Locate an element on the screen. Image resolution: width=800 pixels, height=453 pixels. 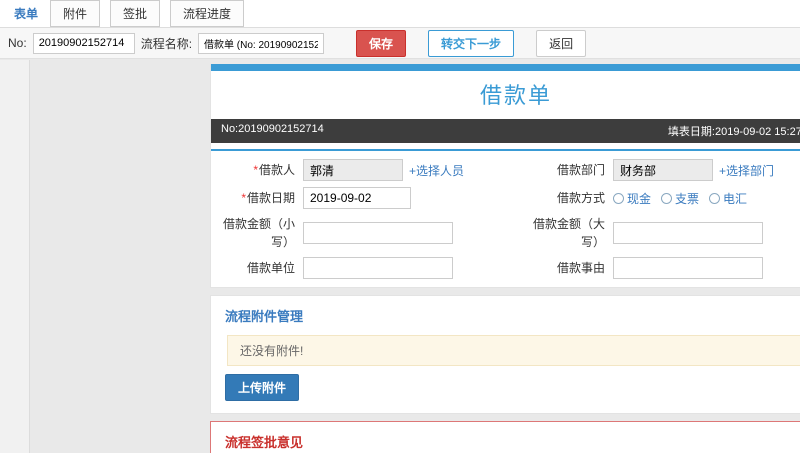
form-no-text: No:20190902152714 is located at coordinates (272, 129).